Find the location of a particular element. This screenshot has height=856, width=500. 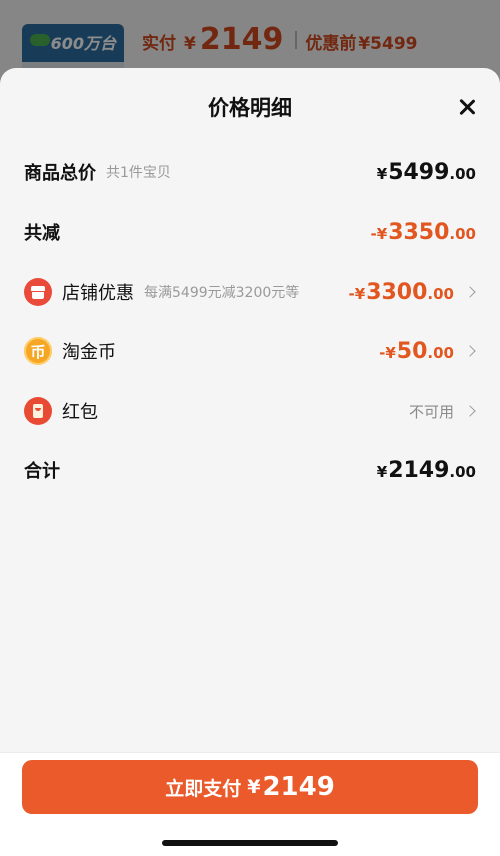

pay-button-label: 立即支付 is located at coordinates (203, 788).